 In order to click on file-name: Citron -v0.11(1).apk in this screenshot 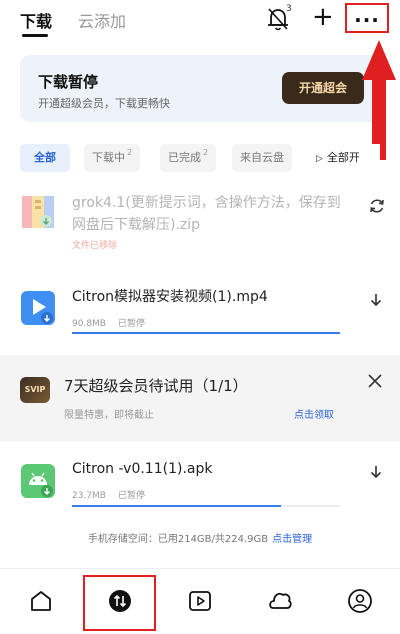, I will do `click(142, 469)`.